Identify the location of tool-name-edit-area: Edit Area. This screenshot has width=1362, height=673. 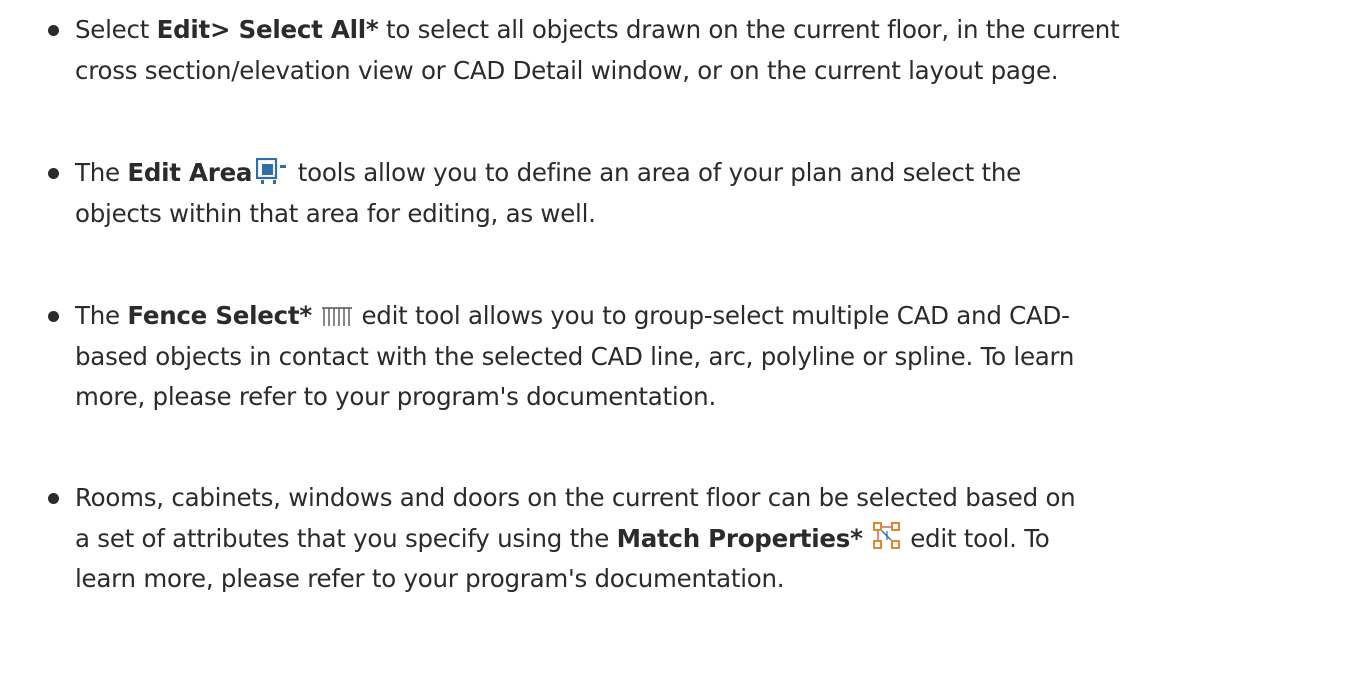
(190, 172).